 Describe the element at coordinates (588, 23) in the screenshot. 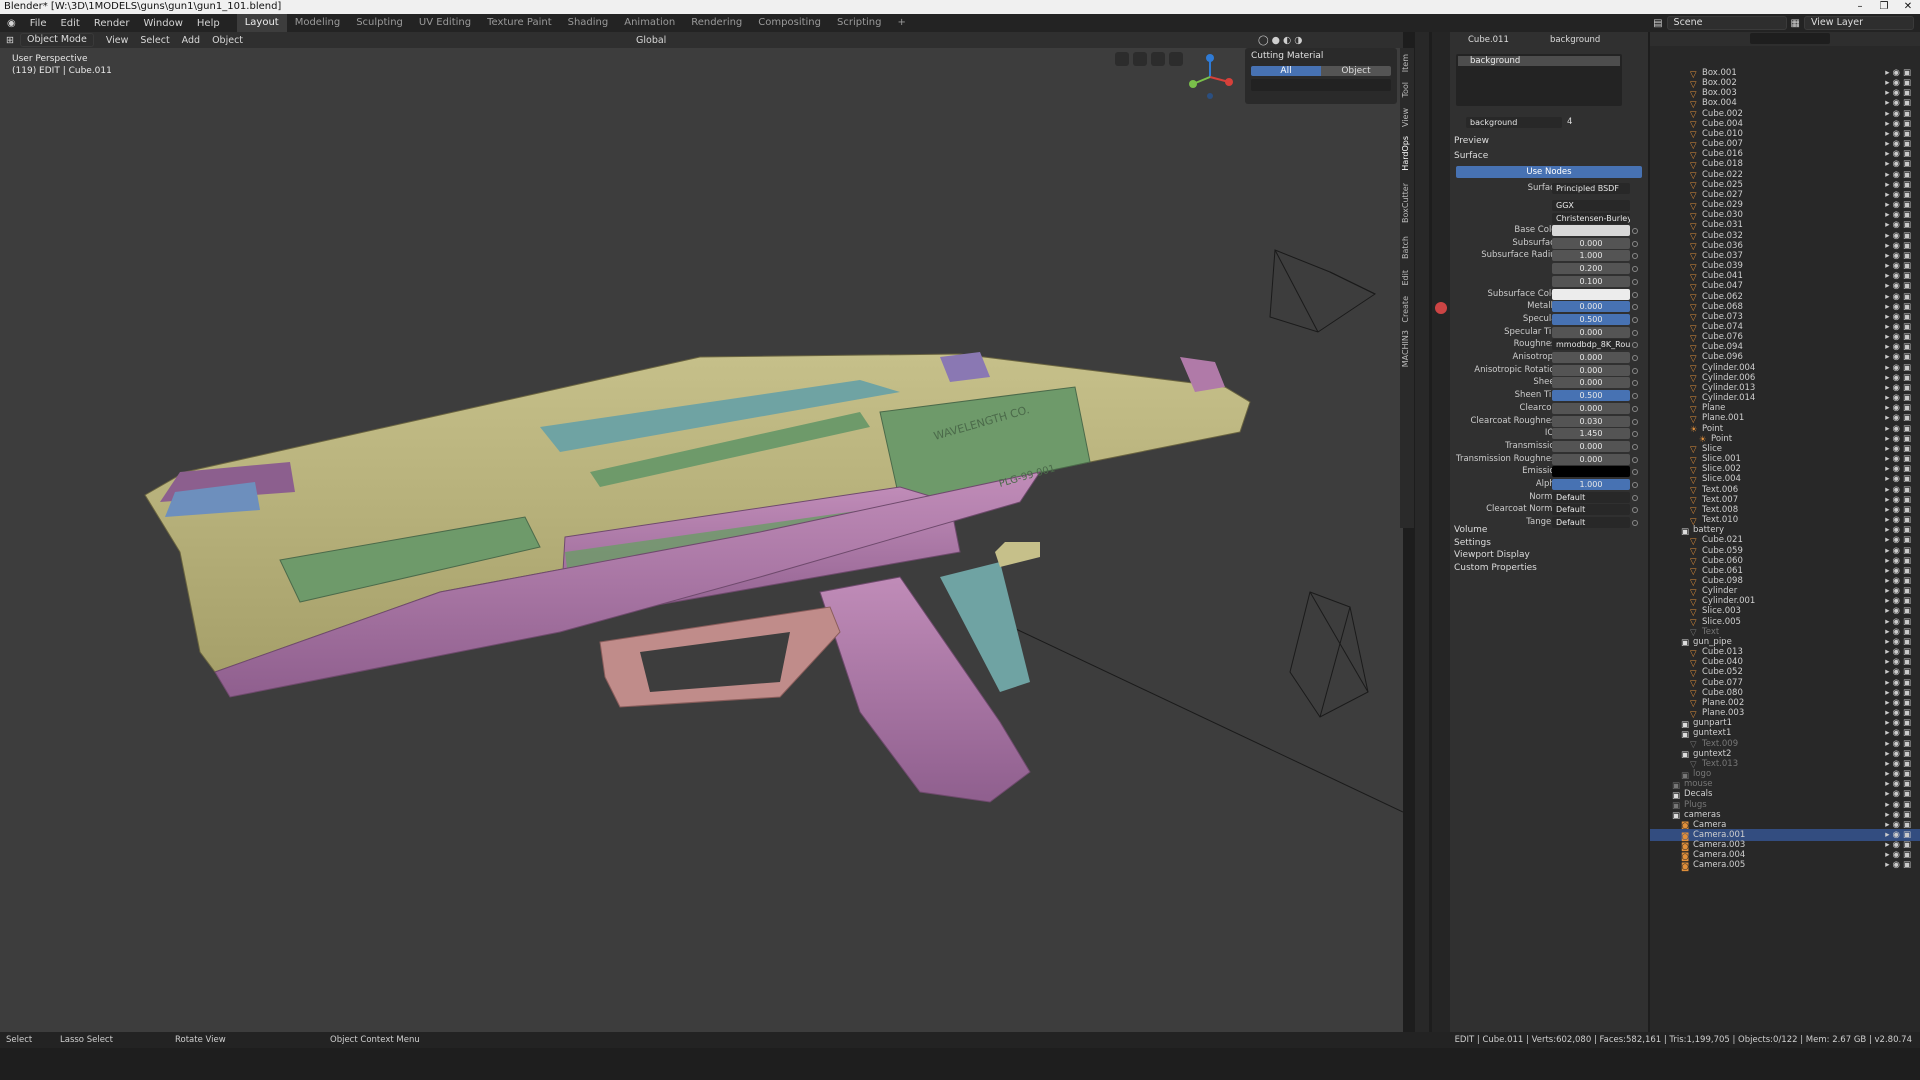

I see `tab-shading: Shading` at that location.